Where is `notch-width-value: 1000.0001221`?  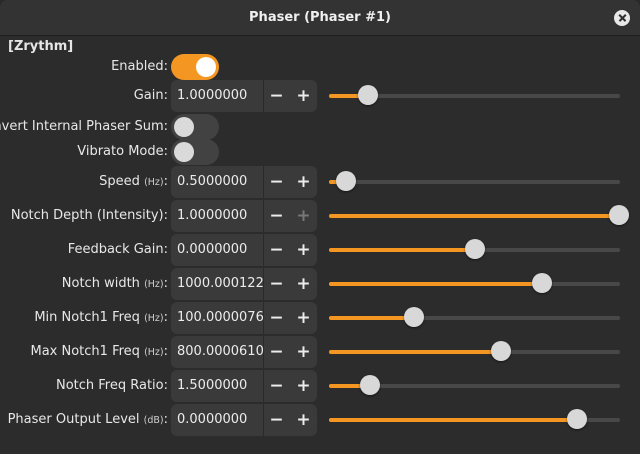
notch-width-value: 1000.0001221 is located at coordinates (220, 284).